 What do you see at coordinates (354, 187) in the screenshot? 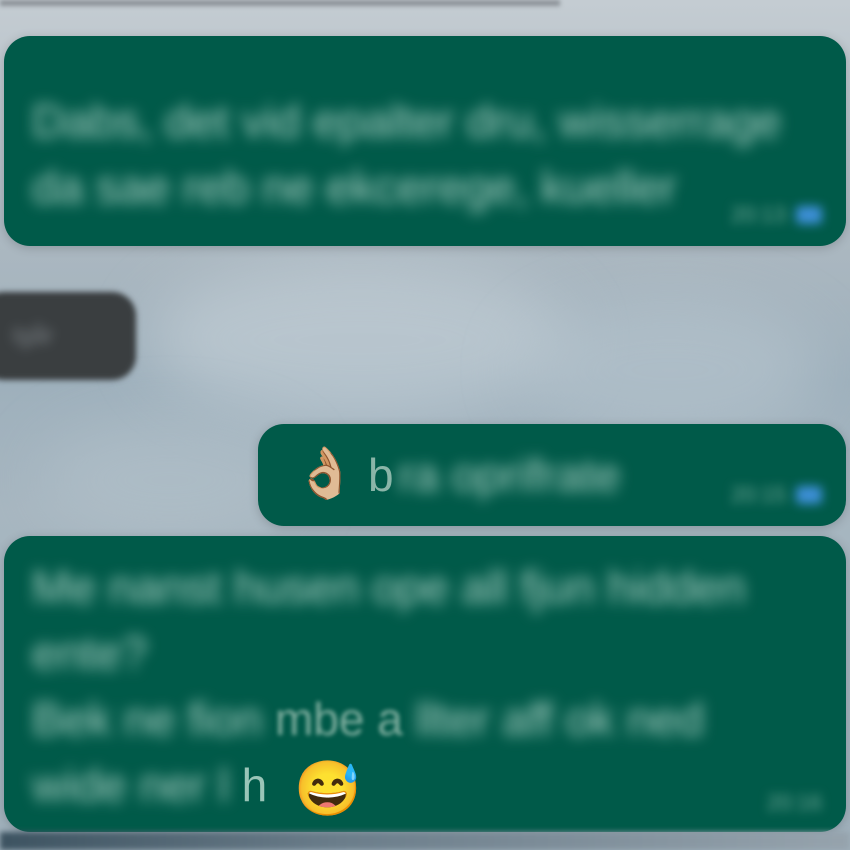
I see `message-line: da sae reb ne ekcerege, kueller` at bounding box center [354, 187].